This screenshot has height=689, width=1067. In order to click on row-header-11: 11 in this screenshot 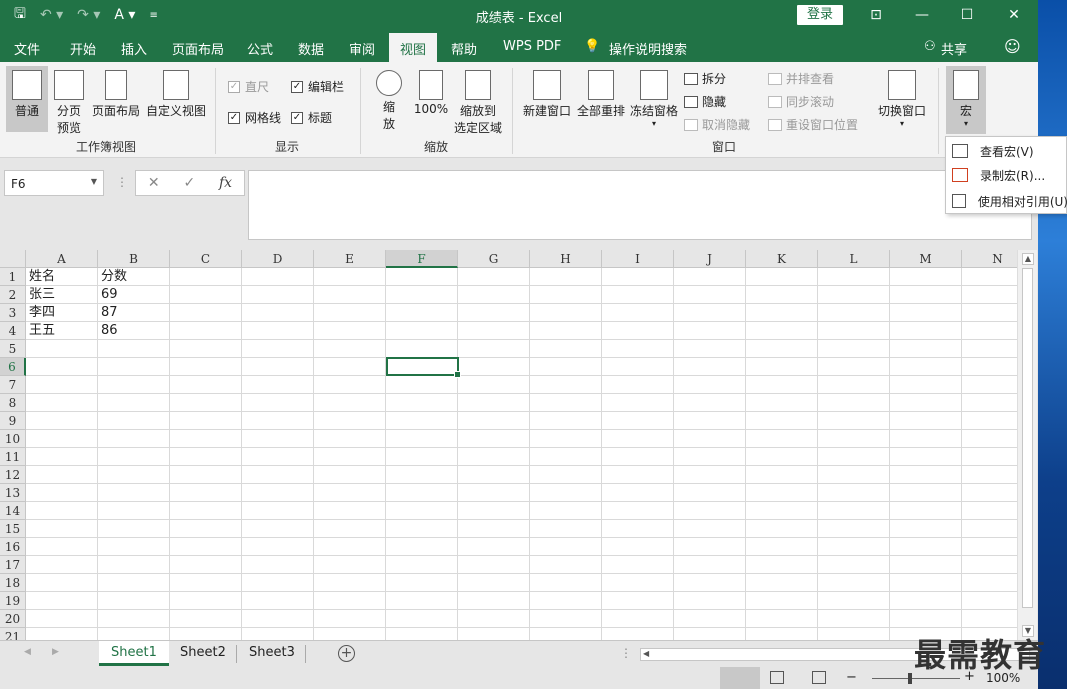, I will do `click(13, 457)`.